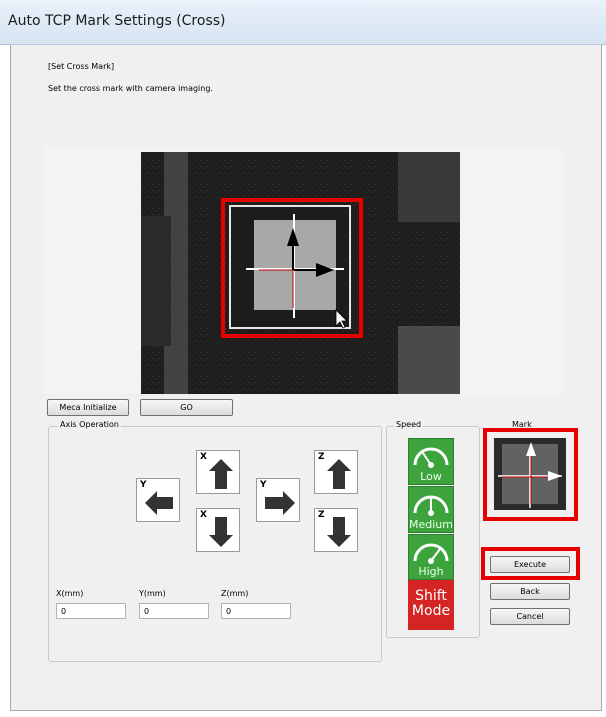 The height and width of the screenshot is (717, 606). What do you see at coordinates (530, 563) in the screenshot?
I see `execute-highlight-box` at bounding box center [530, 563].